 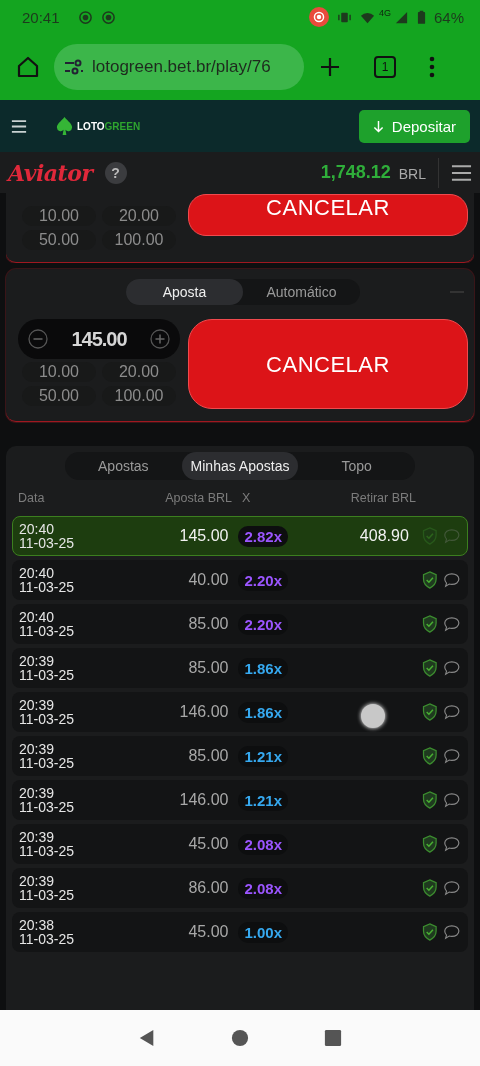 I want to click on recents-icon, so click(x=333, y=1038).